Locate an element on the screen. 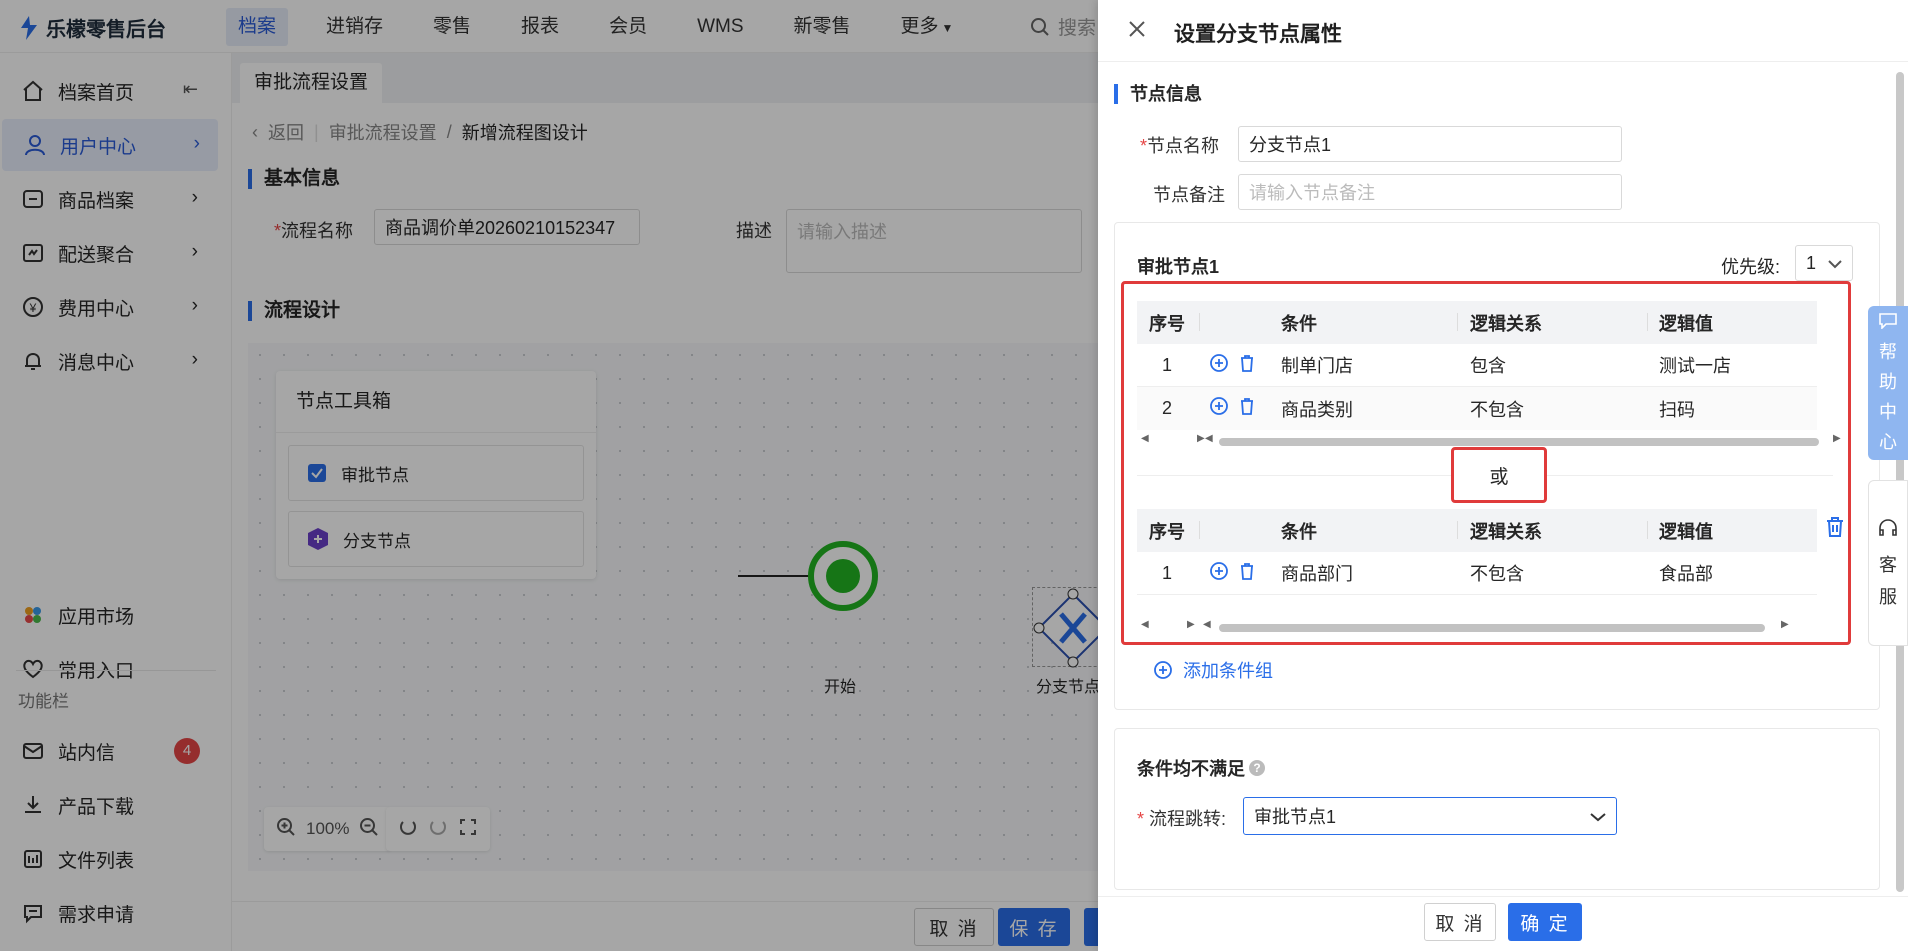  chat-icon is located at coordinates (1888, 323).